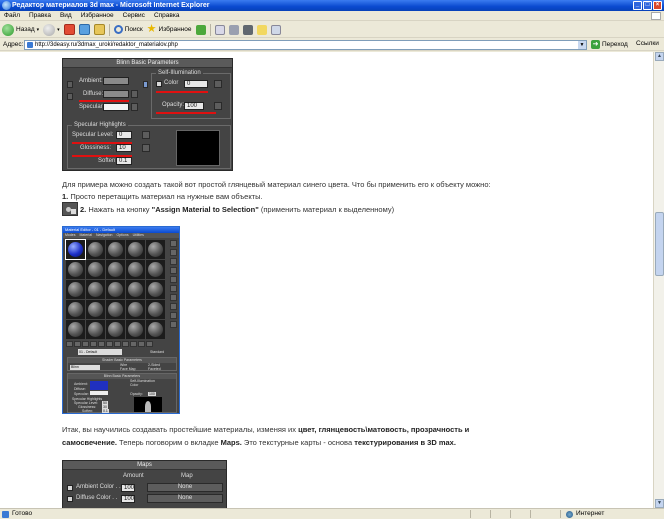 This screenshot has height=519, width=664. Describe the element at coordinates (69, 29) in the screenshot. I see `stop-icon` at that location.